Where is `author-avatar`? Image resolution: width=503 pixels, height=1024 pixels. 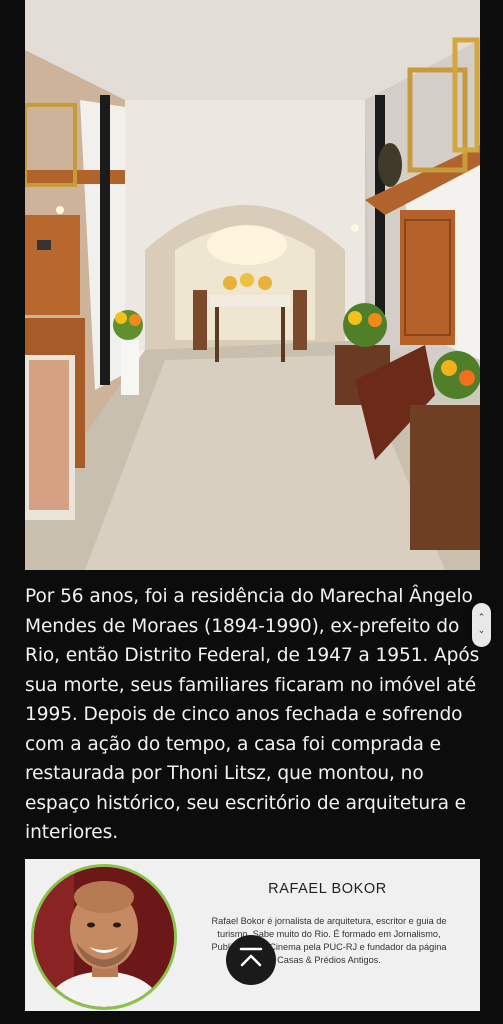
author-avatar is located at coordinates (104, 937).